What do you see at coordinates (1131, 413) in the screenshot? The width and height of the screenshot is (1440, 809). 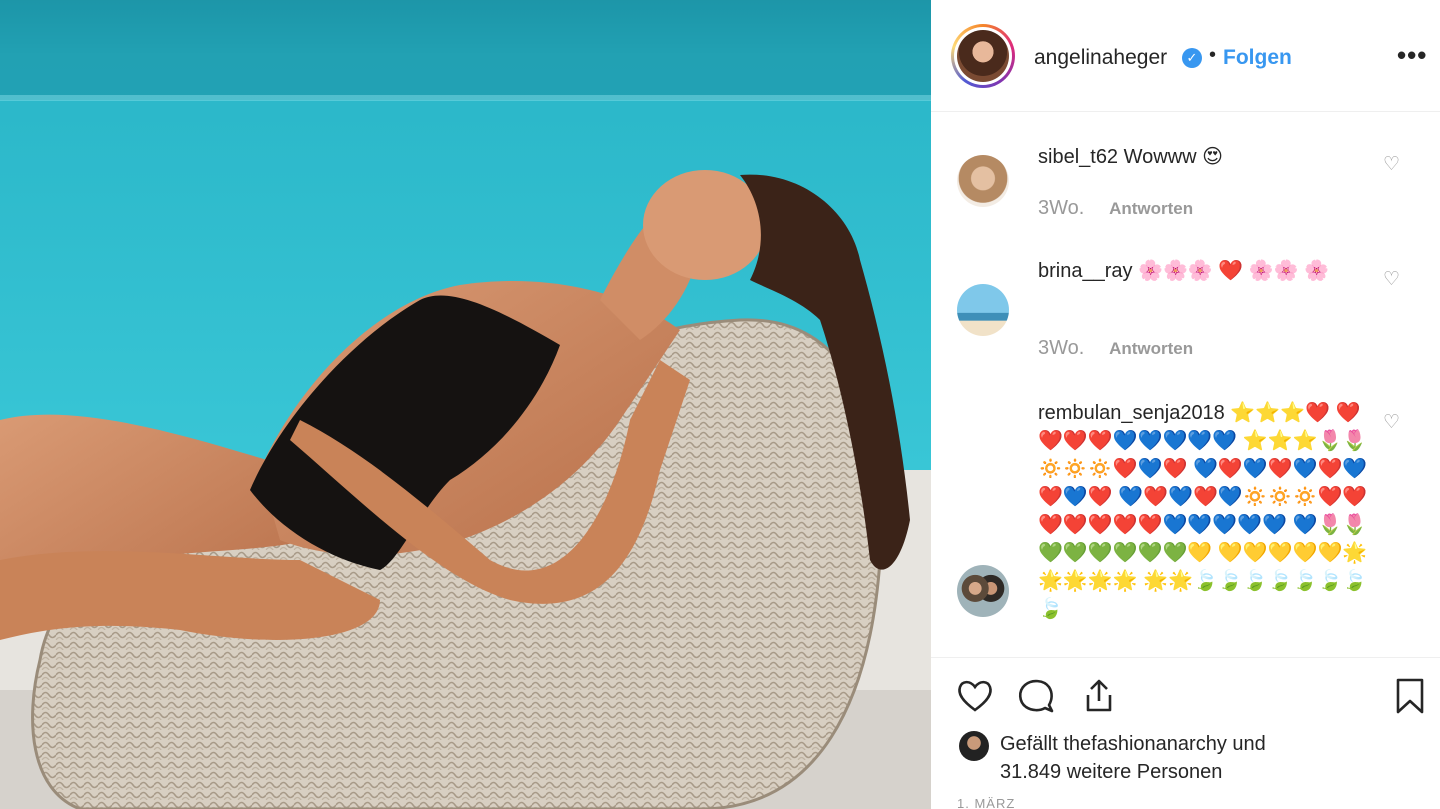 I see `commenter-username: rembulan_senja2018` at bounding box center [1131, 413].